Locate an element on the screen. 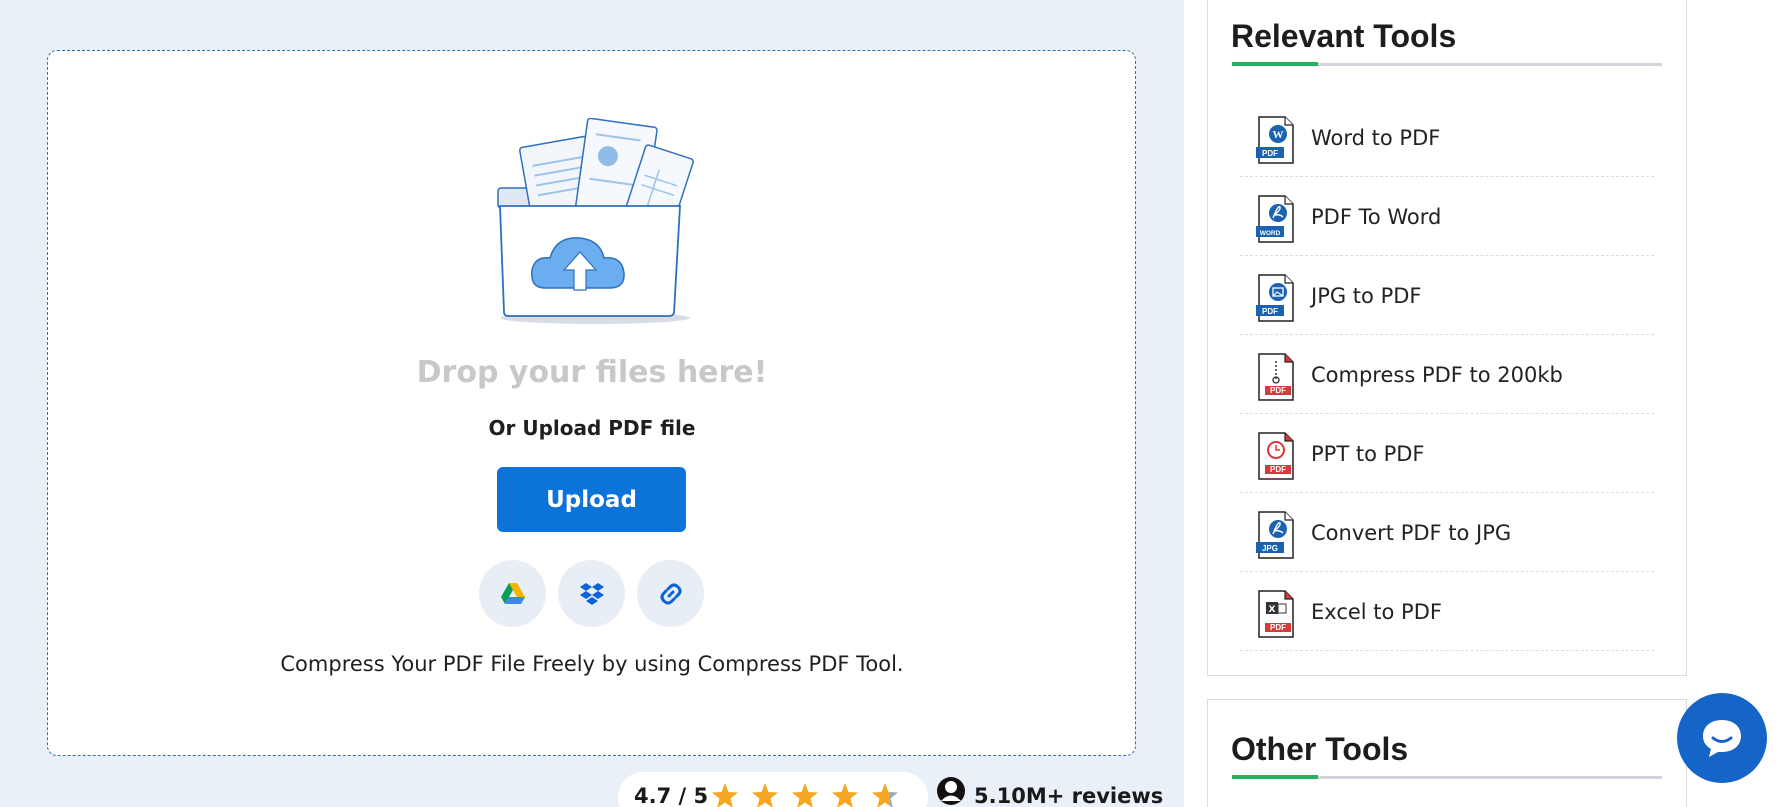 This screenshot has width=1776, height=807. google-drive-button is located at coordinates (512, 593).